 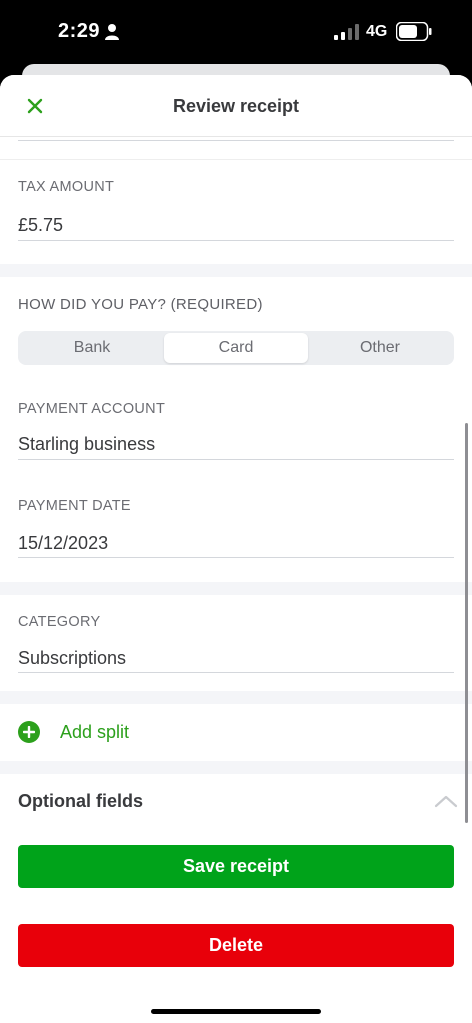 I want to click on delete-button: Delete, so click(x=236, y=945).